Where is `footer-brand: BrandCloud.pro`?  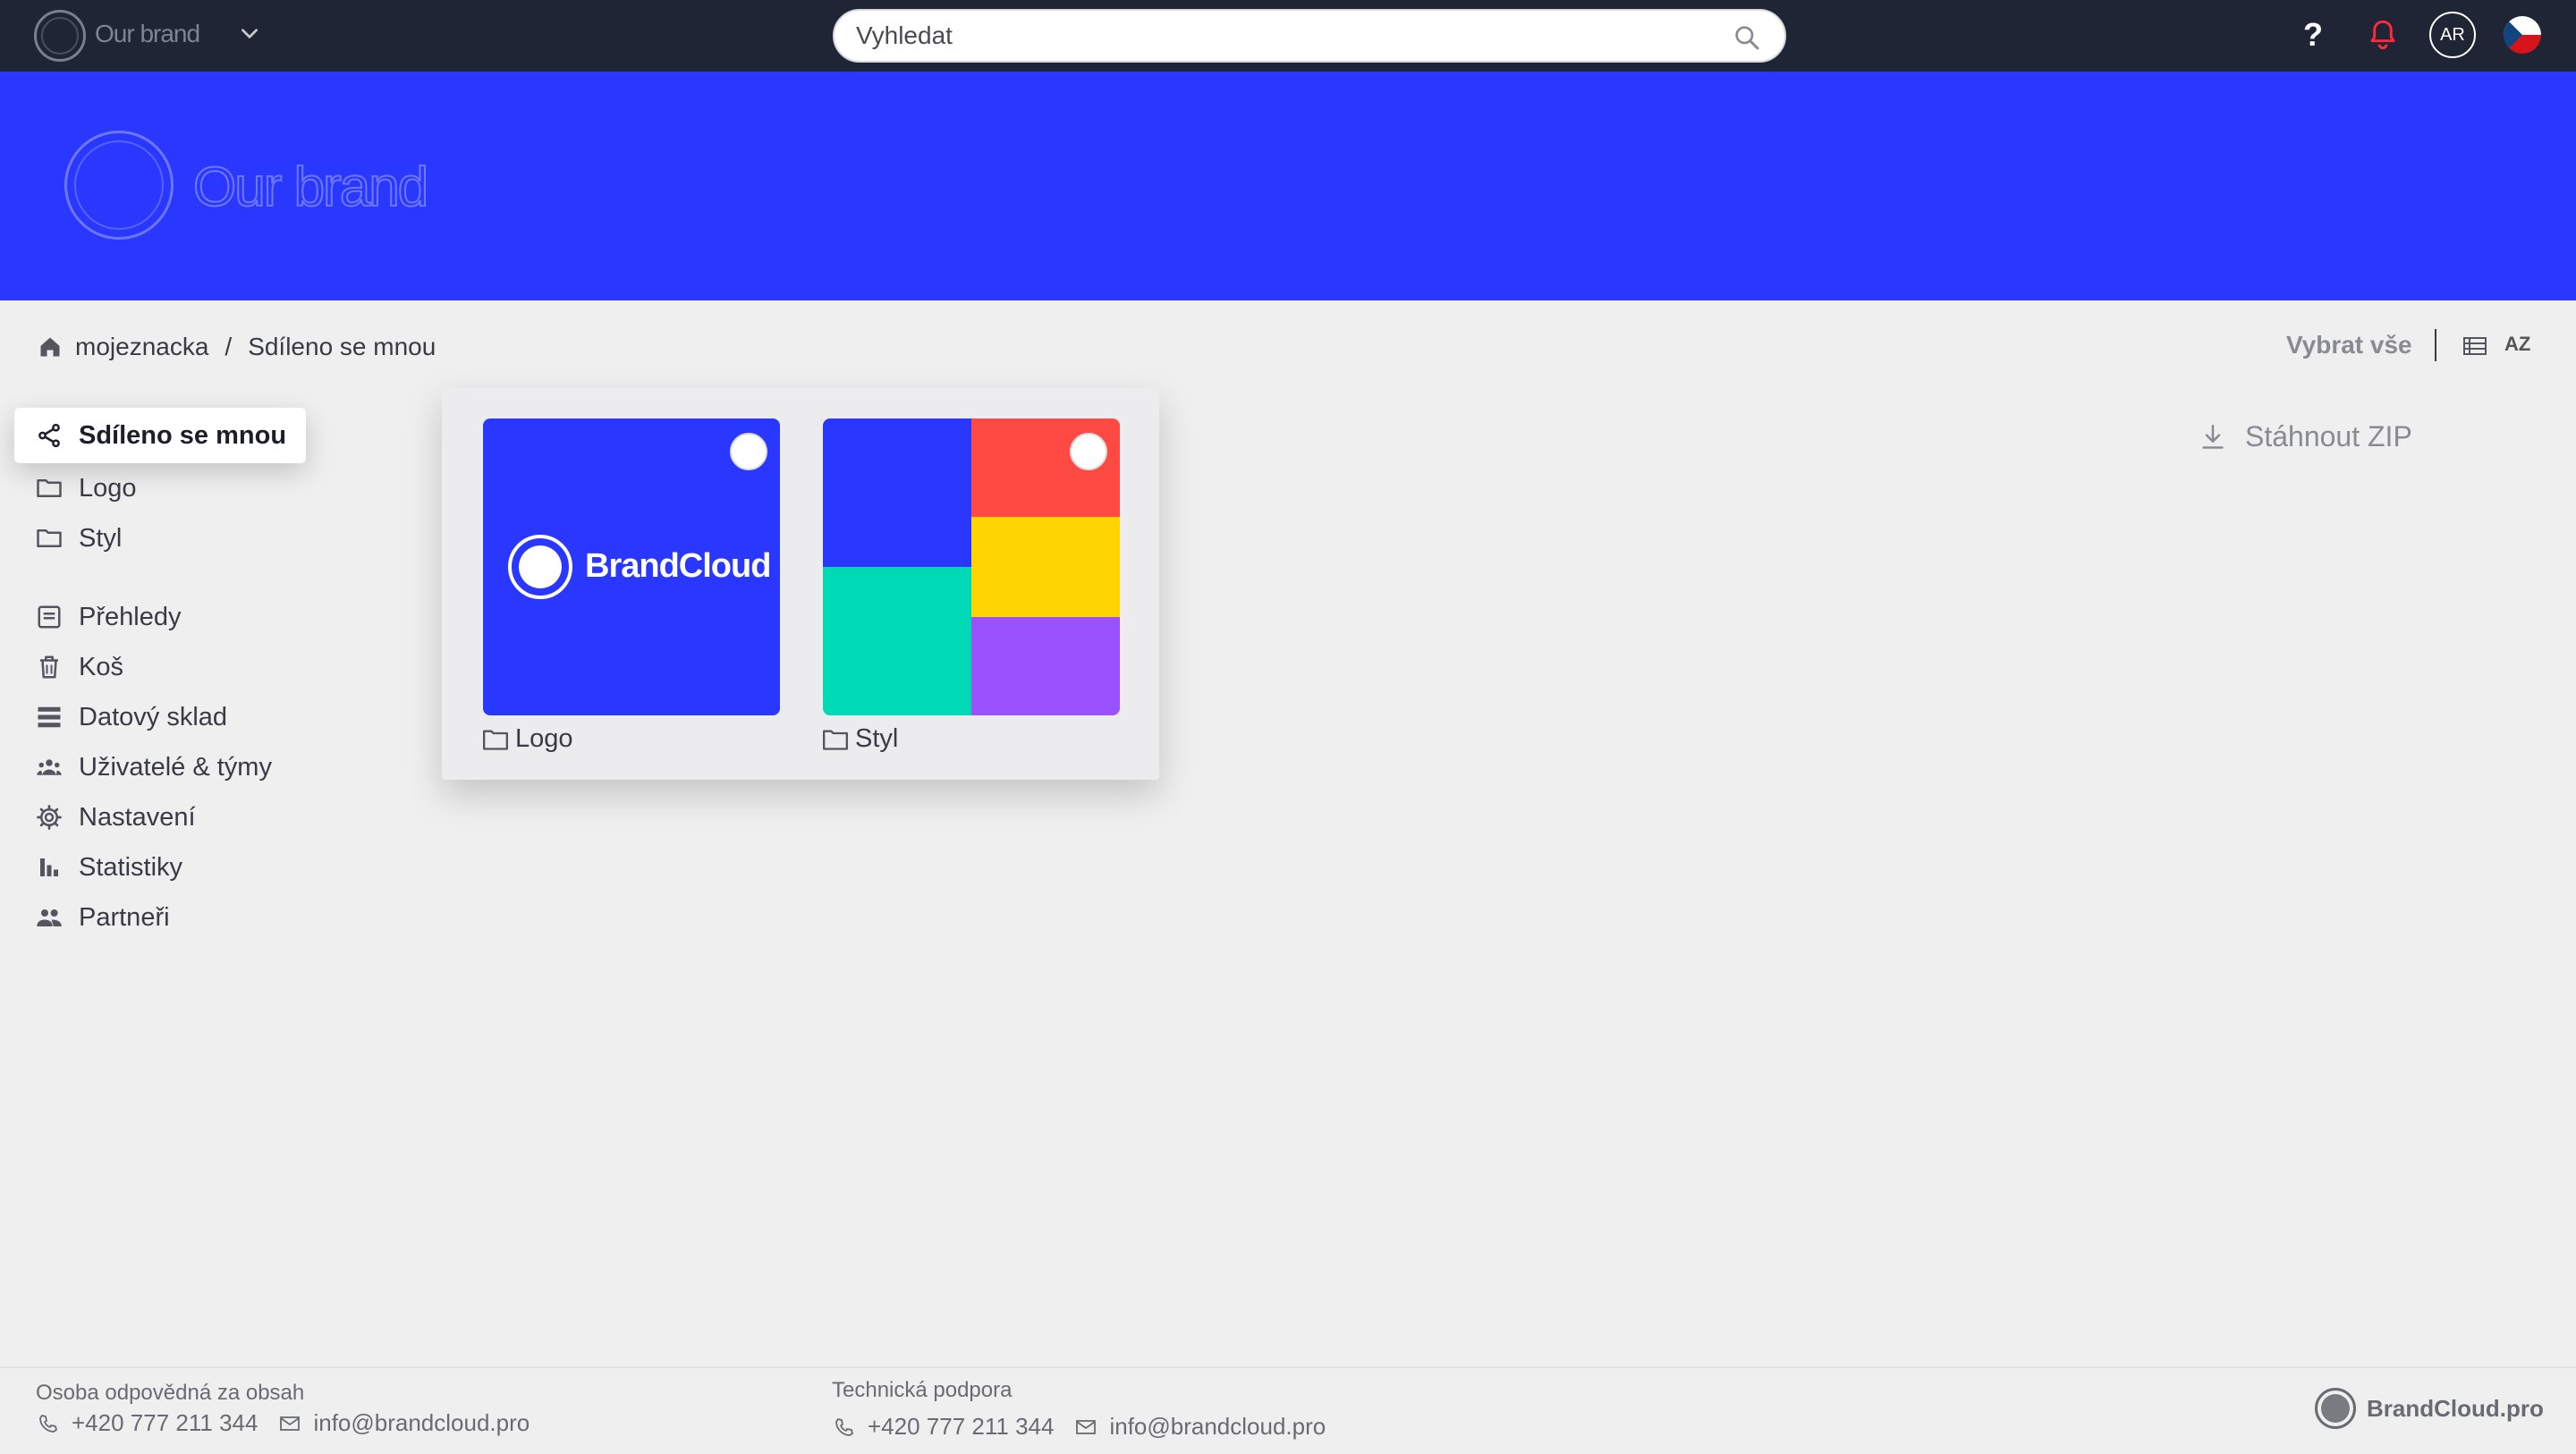 footer-brand: BrandCloud.pro is located at coordinates (2429, 1409).